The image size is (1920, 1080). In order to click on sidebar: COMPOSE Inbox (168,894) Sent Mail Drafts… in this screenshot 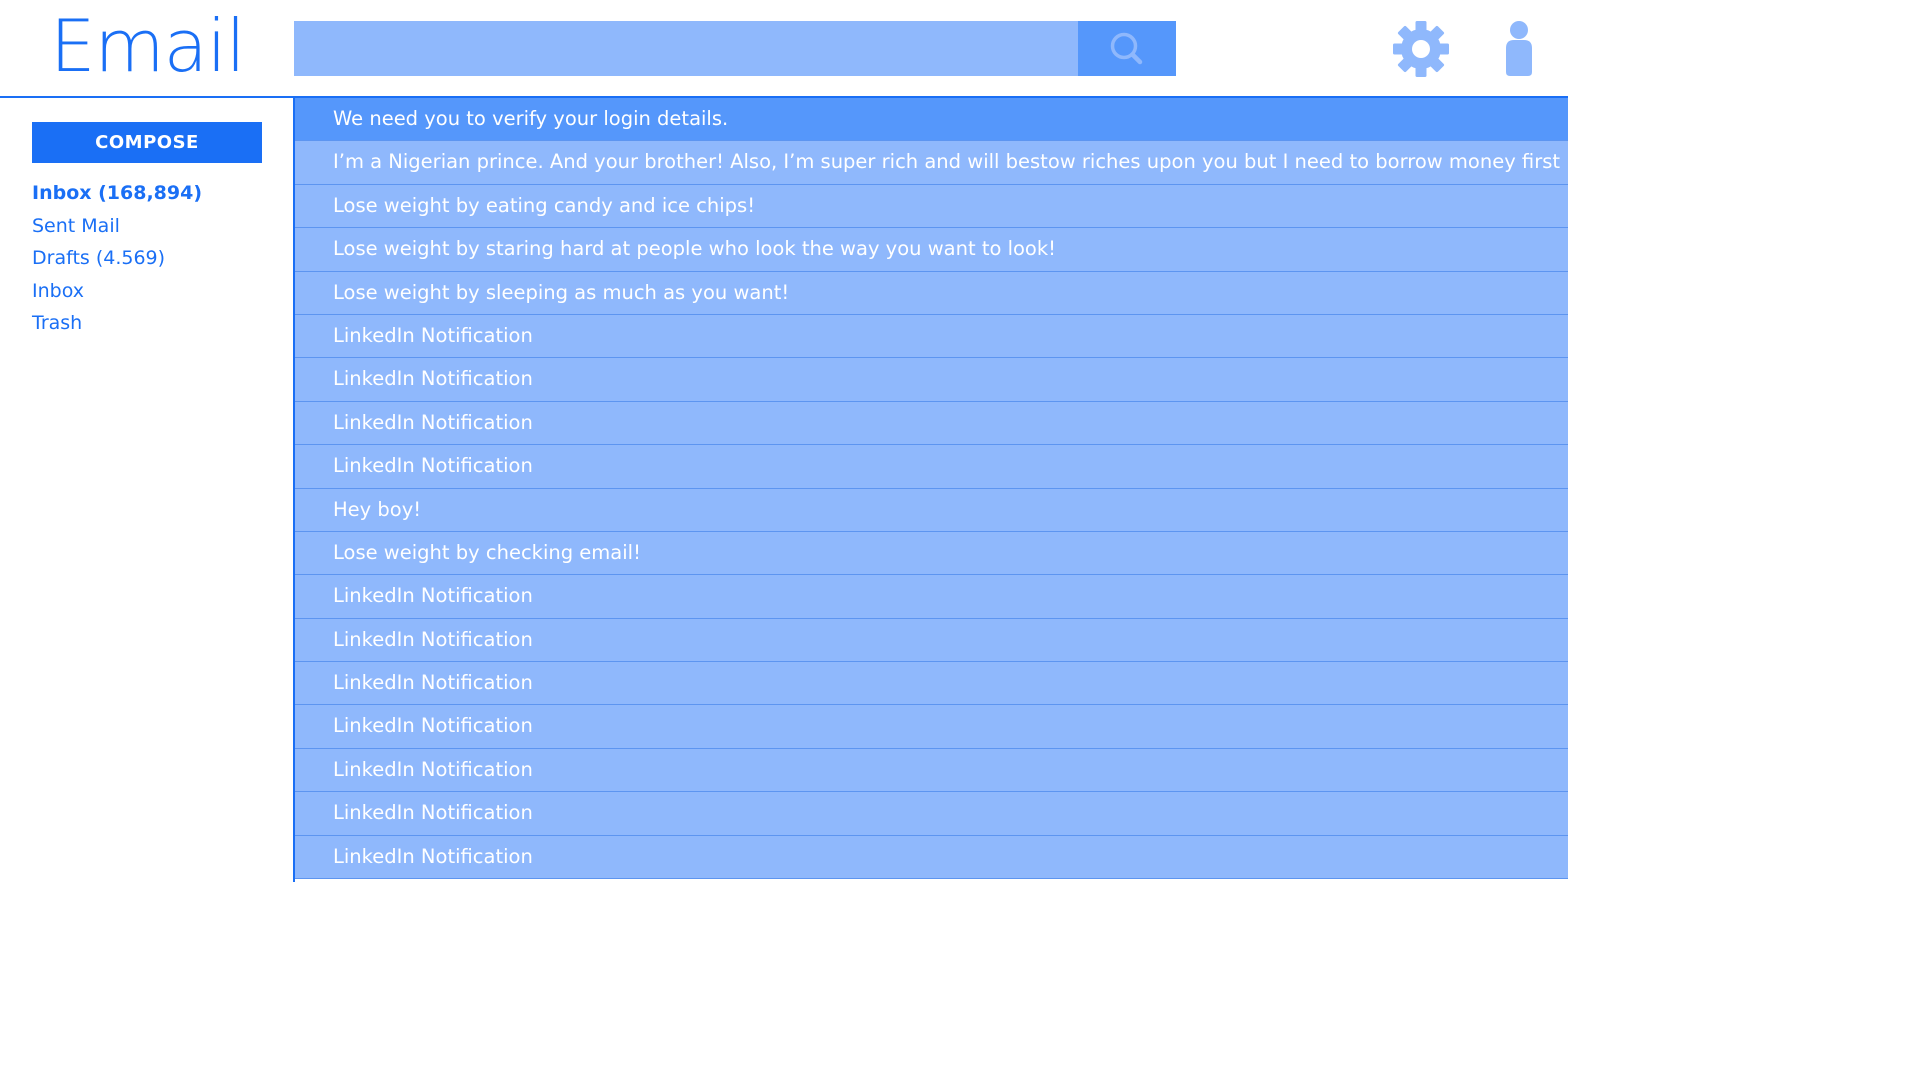, I will do `click(147, 490)`.